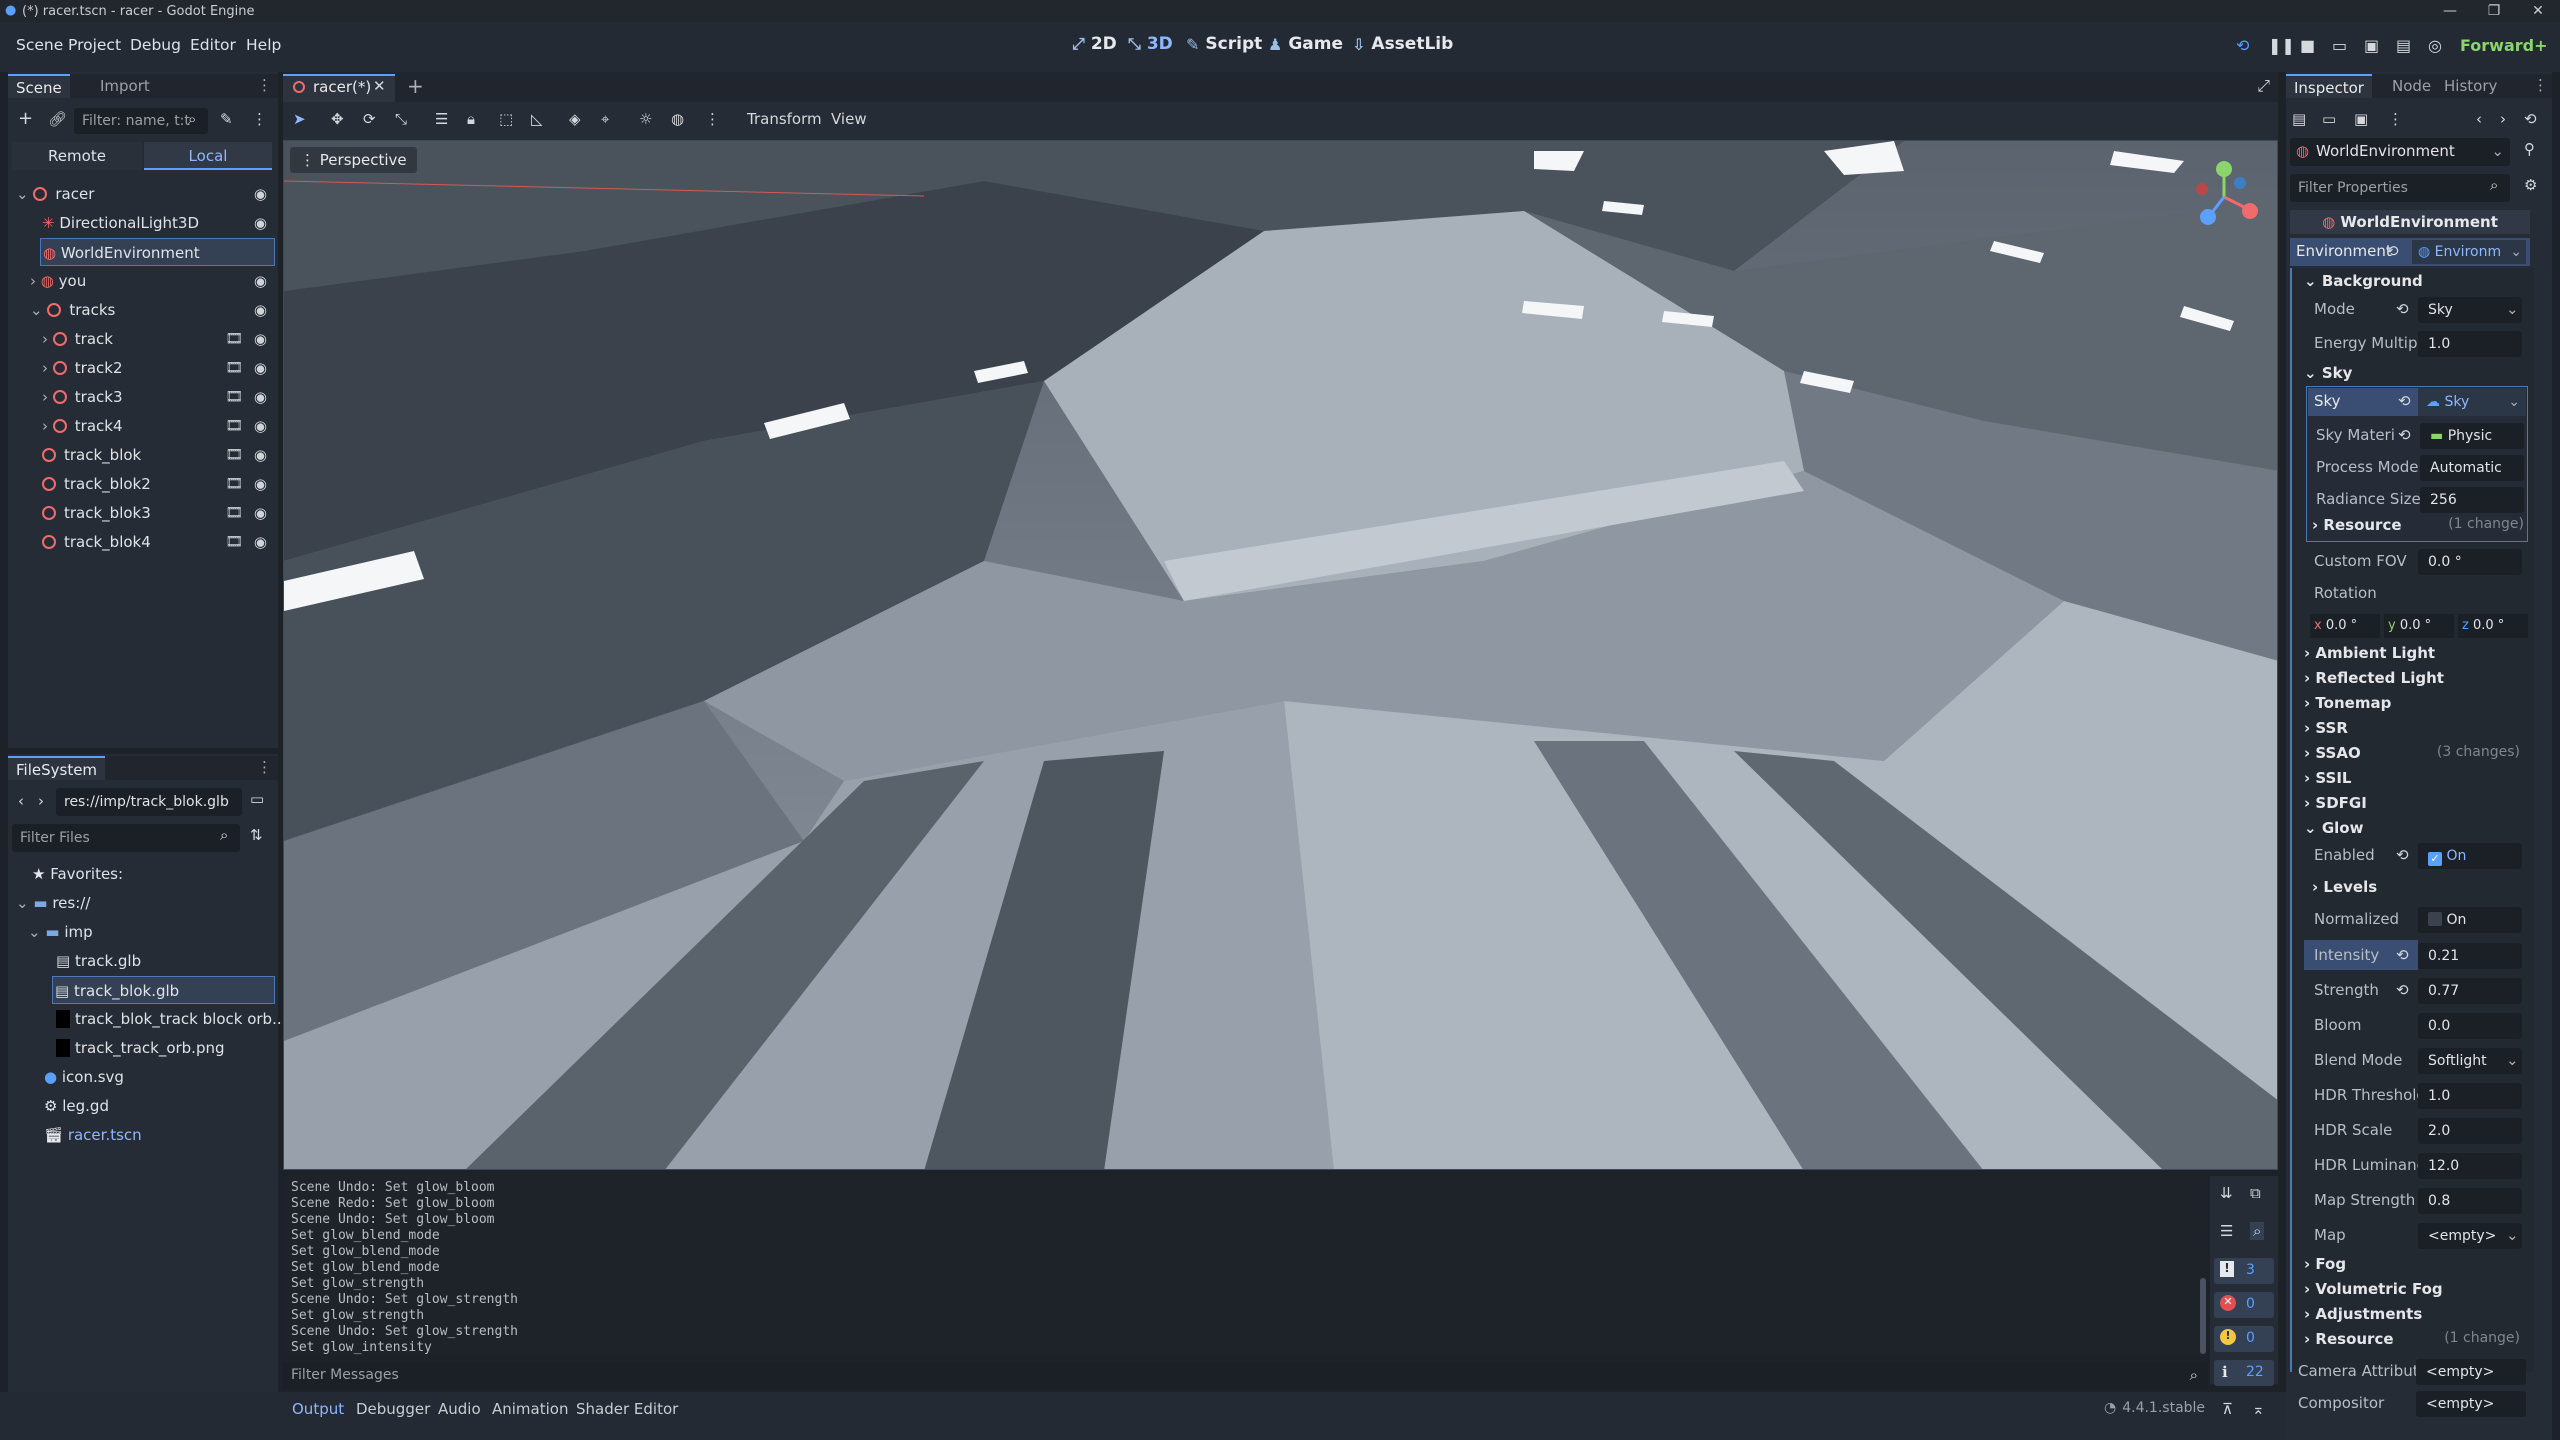 This screenshot has width=2560, height=1440. What do you see at coordinates (264, 85) in the screenshot?
I see `dock-menu-icon: ⋮` at bounding box center [264, 85].